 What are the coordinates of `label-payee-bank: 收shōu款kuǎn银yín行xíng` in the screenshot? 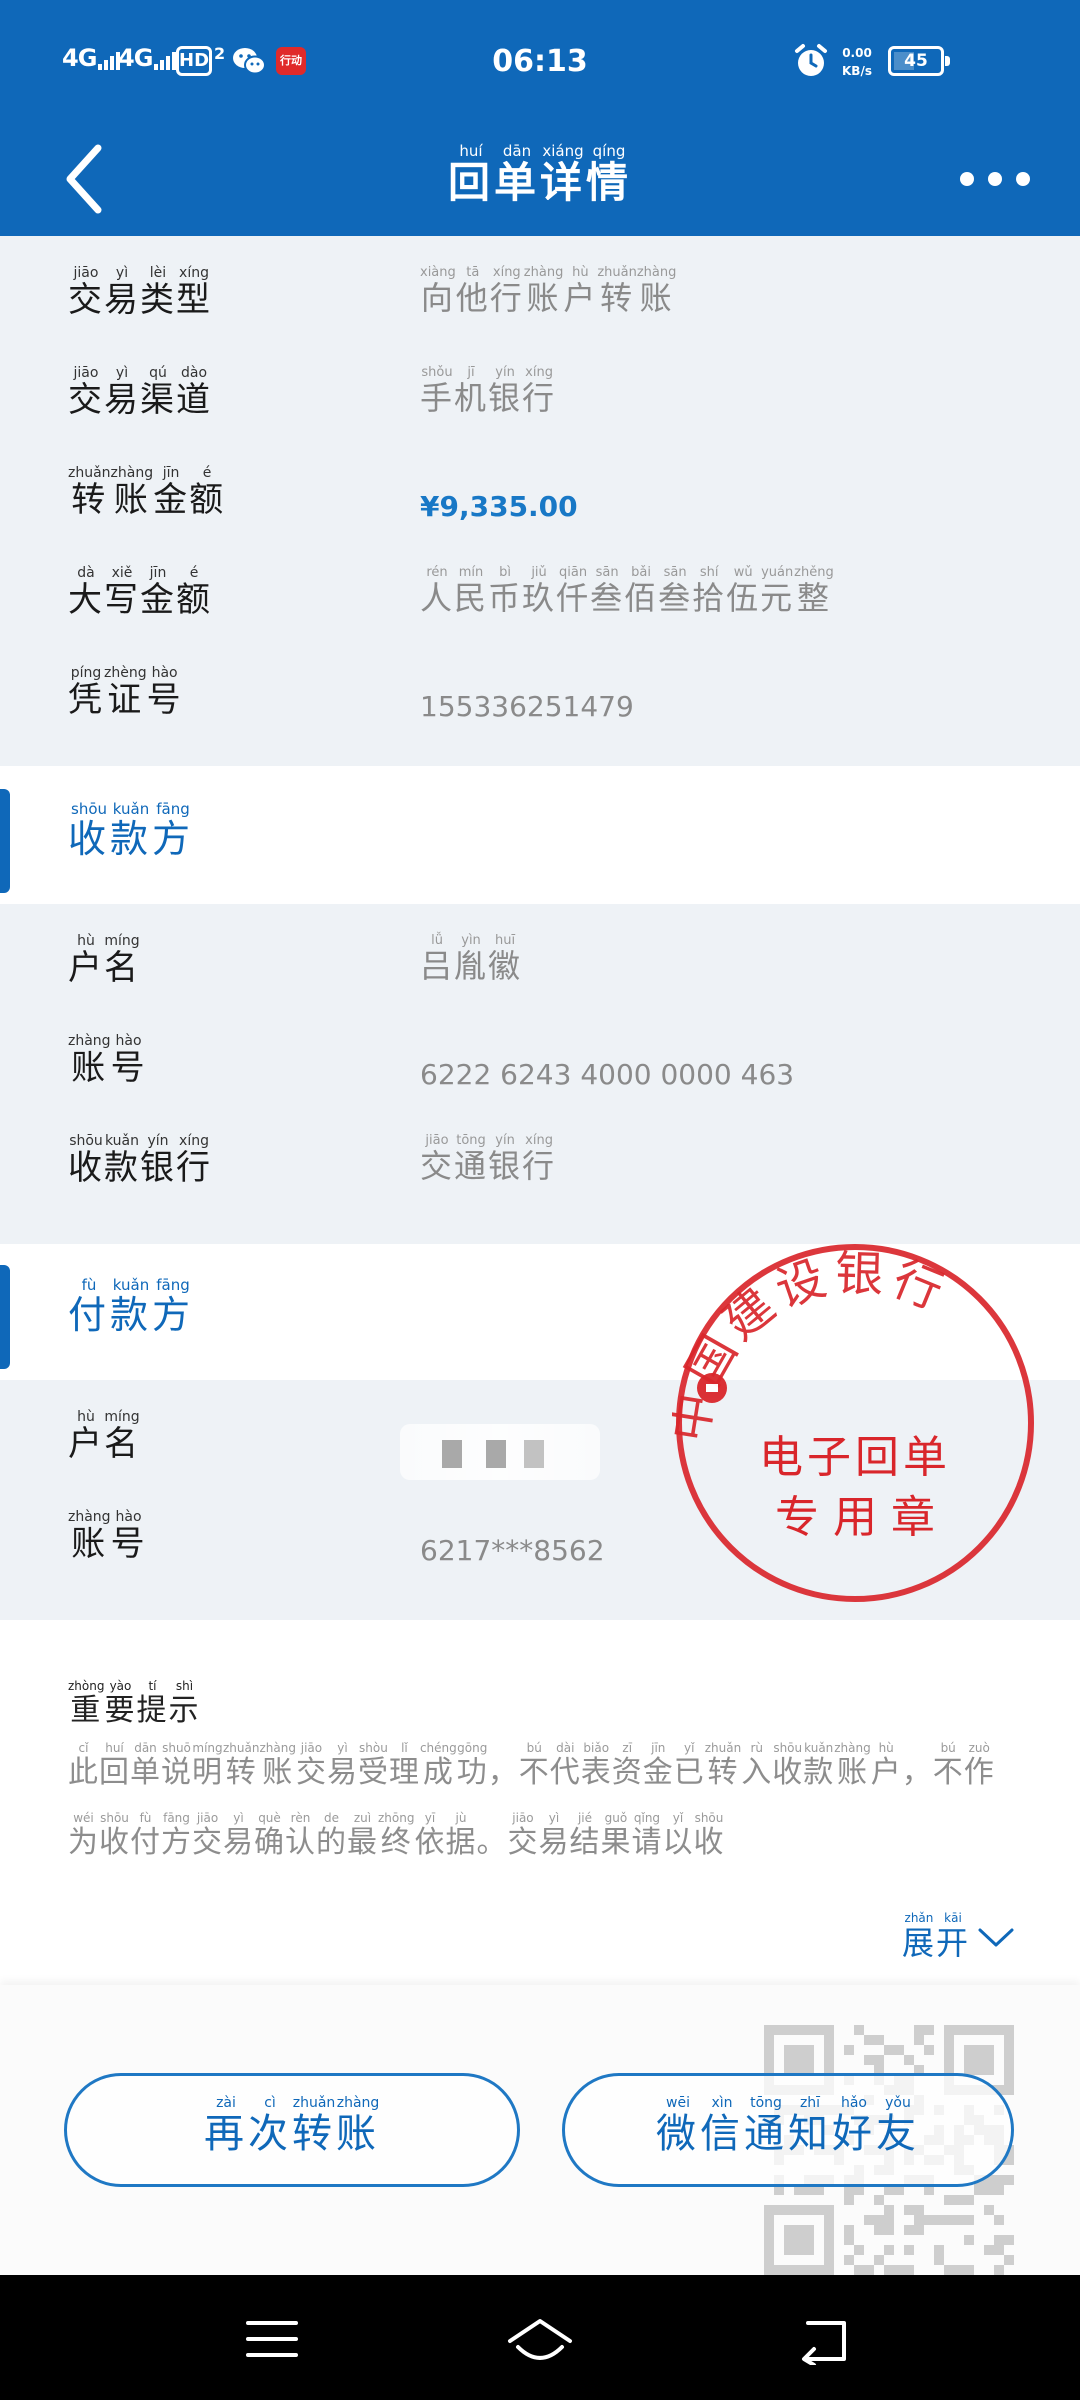 It's located at (140, 1160).